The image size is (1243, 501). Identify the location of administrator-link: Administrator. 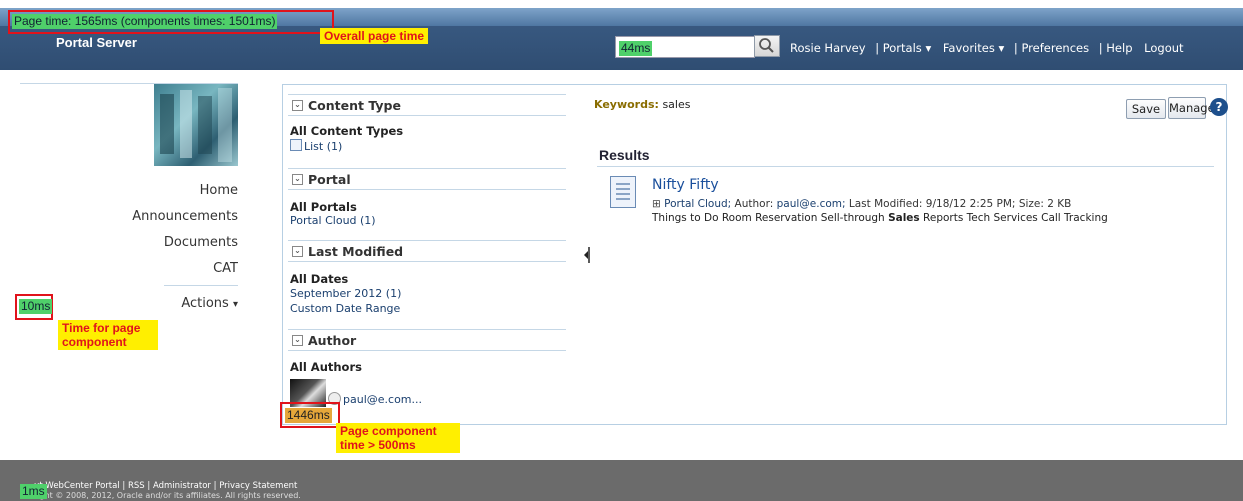
(182, 486).